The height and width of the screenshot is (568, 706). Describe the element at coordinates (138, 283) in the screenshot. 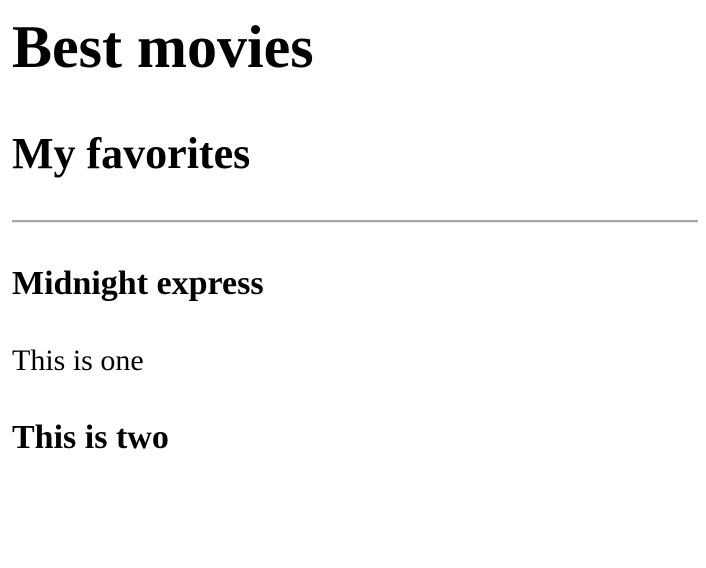

I see `section-heading-midnight-express: Midnight express` at that location.